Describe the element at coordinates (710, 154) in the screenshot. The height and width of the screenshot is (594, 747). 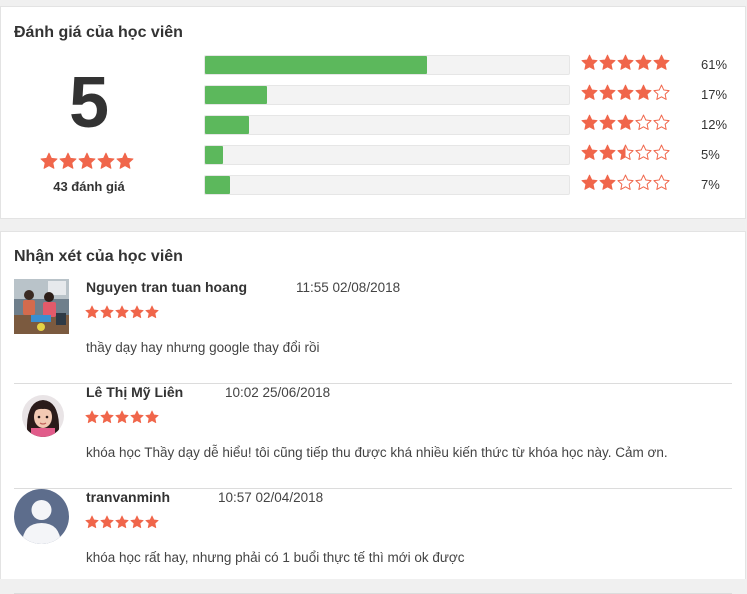
I see `rating-row-percent: 5%` at that location.